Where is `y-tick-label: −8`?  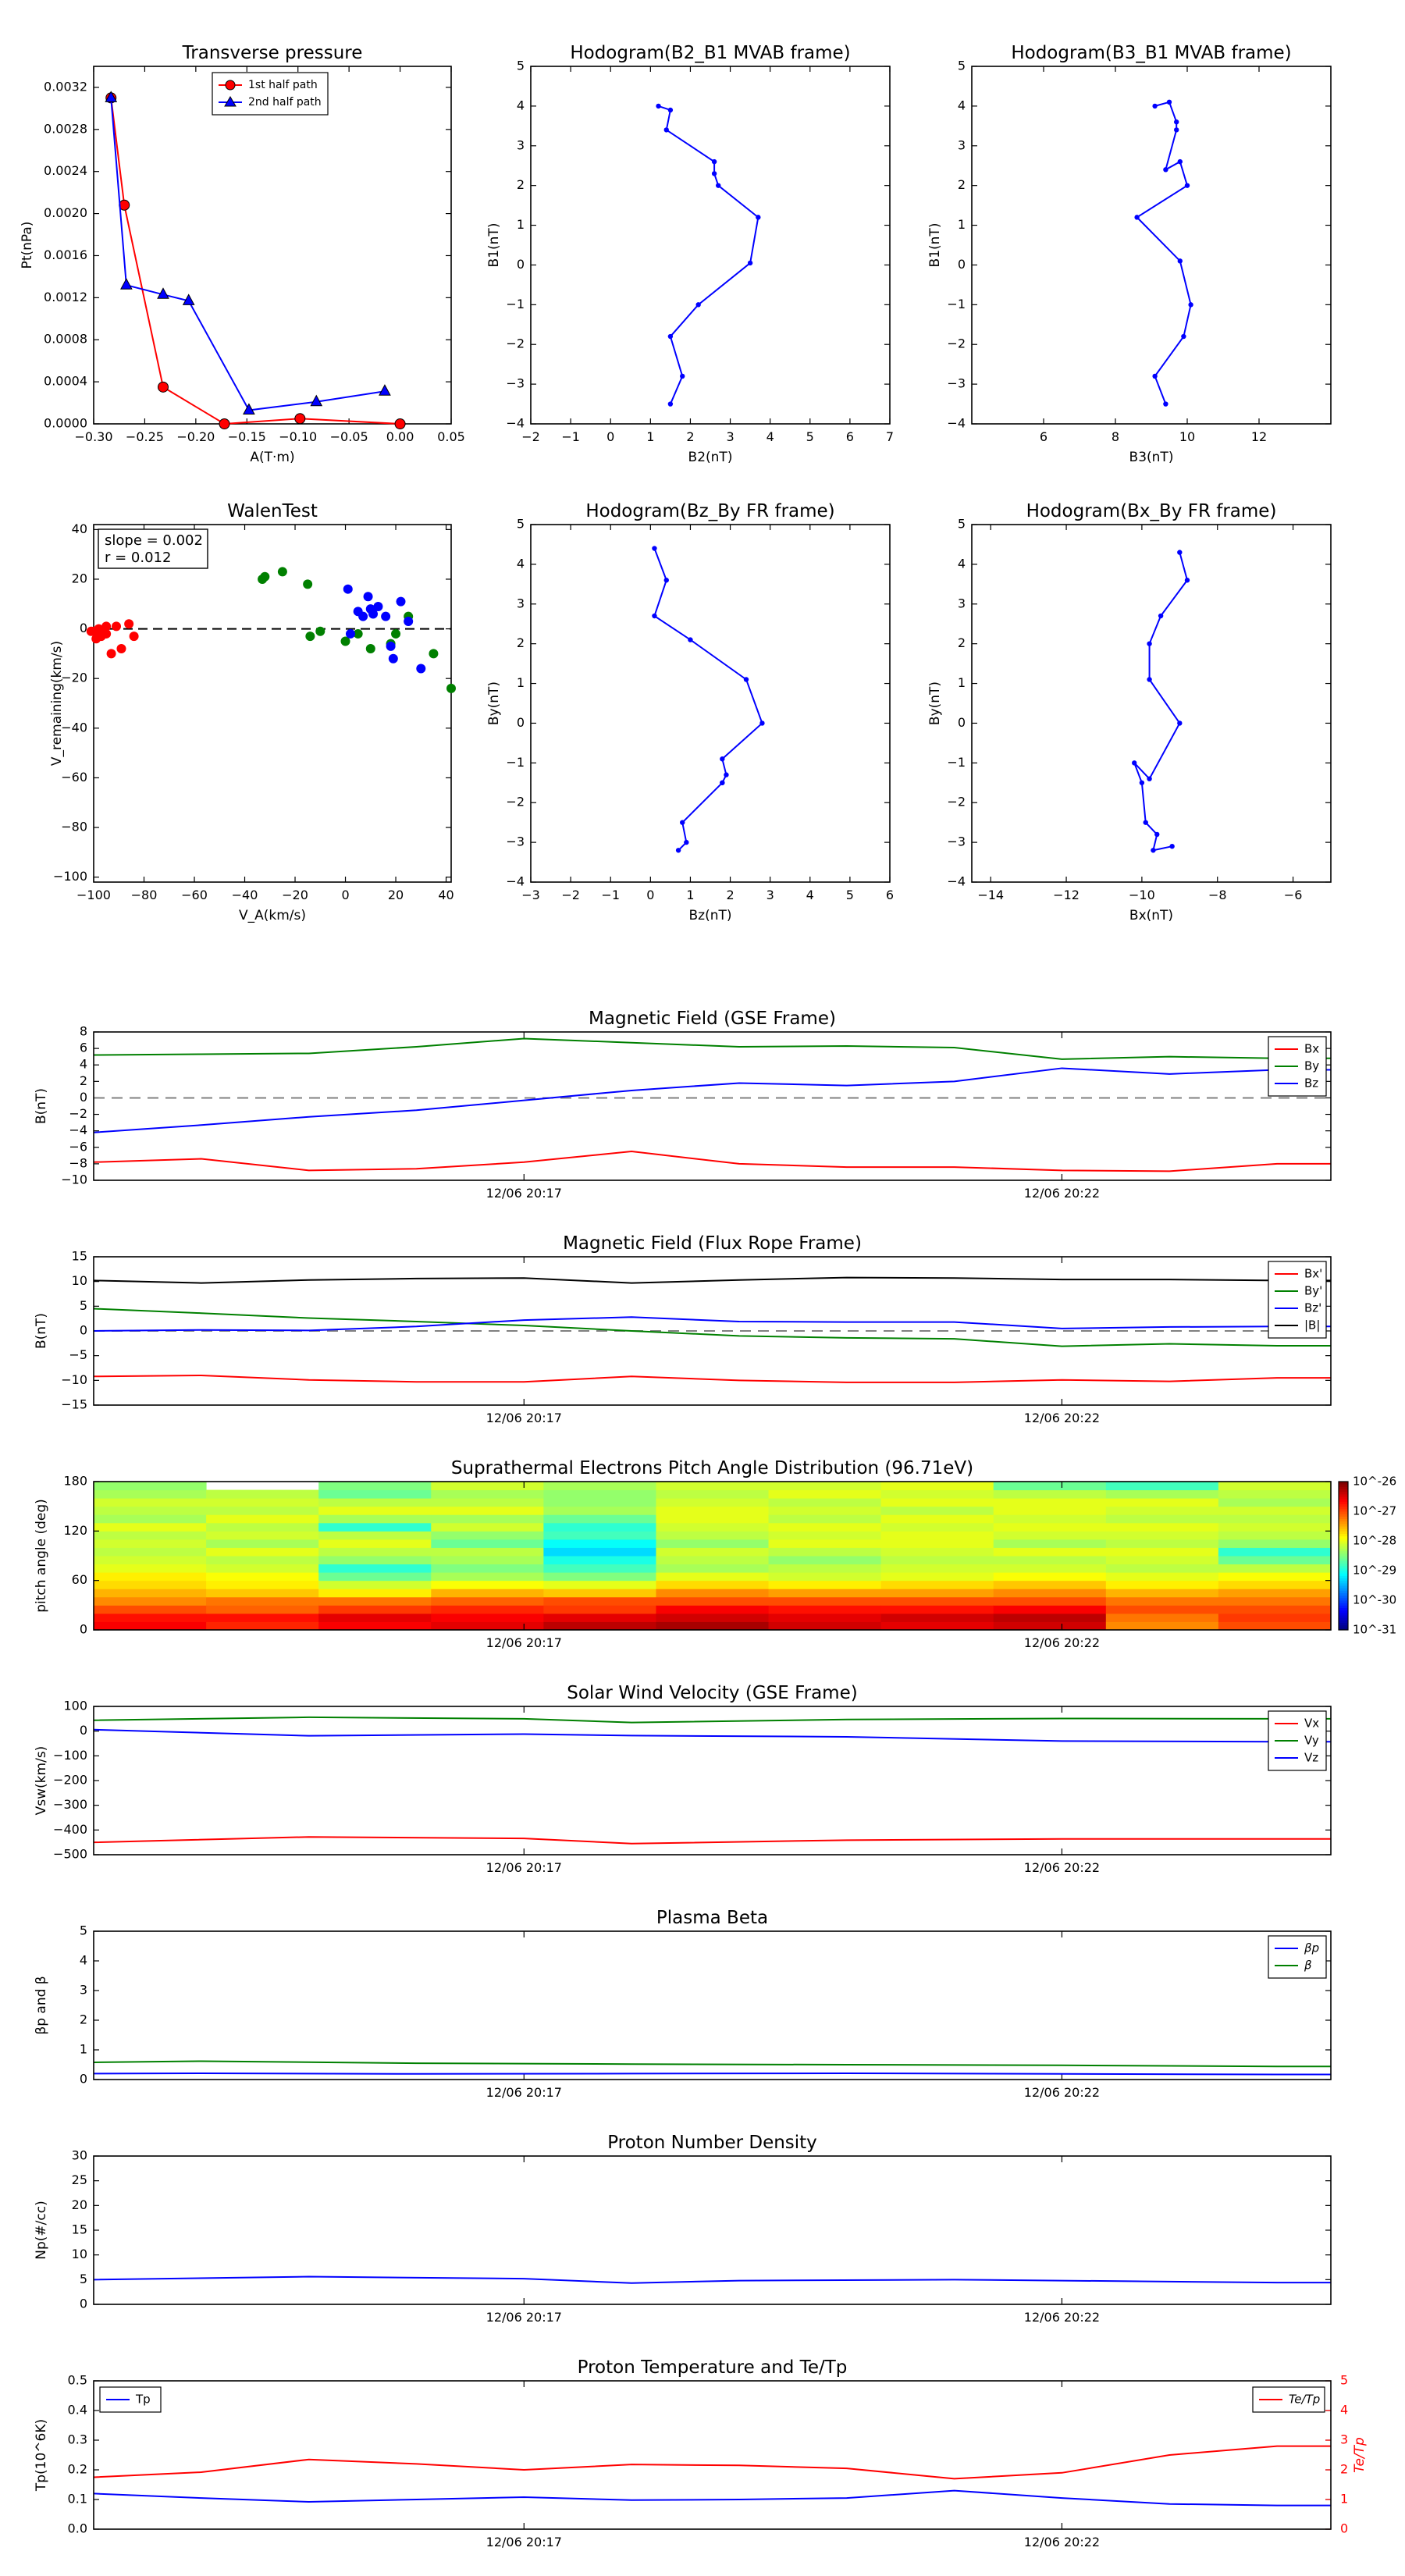 y-tick-label: −8 is located at coordinates (78, 1162).